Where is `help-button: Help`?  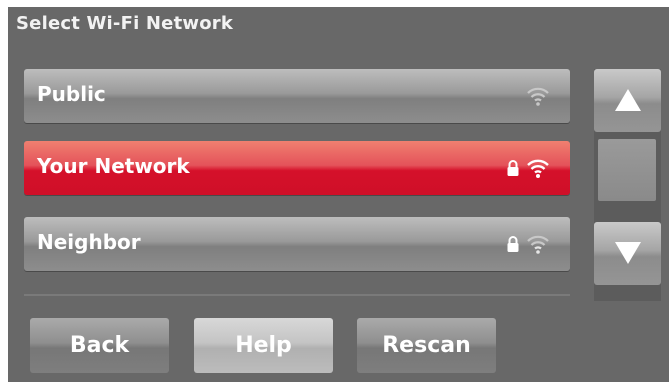
help-button: Help is located at coordinates (263, 345).